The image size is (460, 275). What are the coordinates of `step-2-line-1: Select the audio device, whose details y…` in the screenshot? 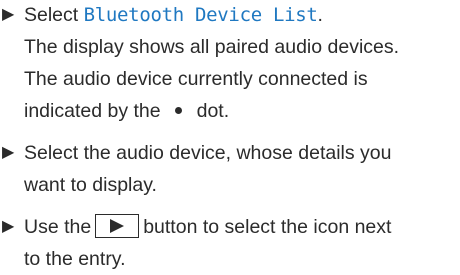 It's located at (208, 153).